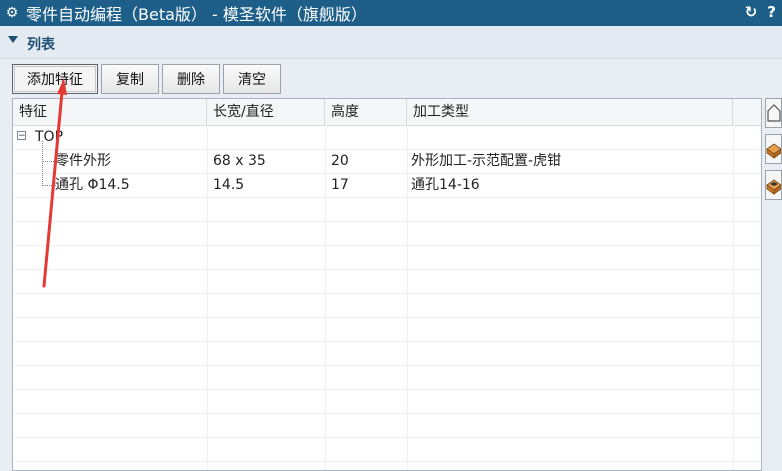  What do you see at coordinates (387, 185) in the screenshot?
I see `table-row: 通孔 Φ14.5 14.5 17 通孔14-16` at bounding box center [387, 185].